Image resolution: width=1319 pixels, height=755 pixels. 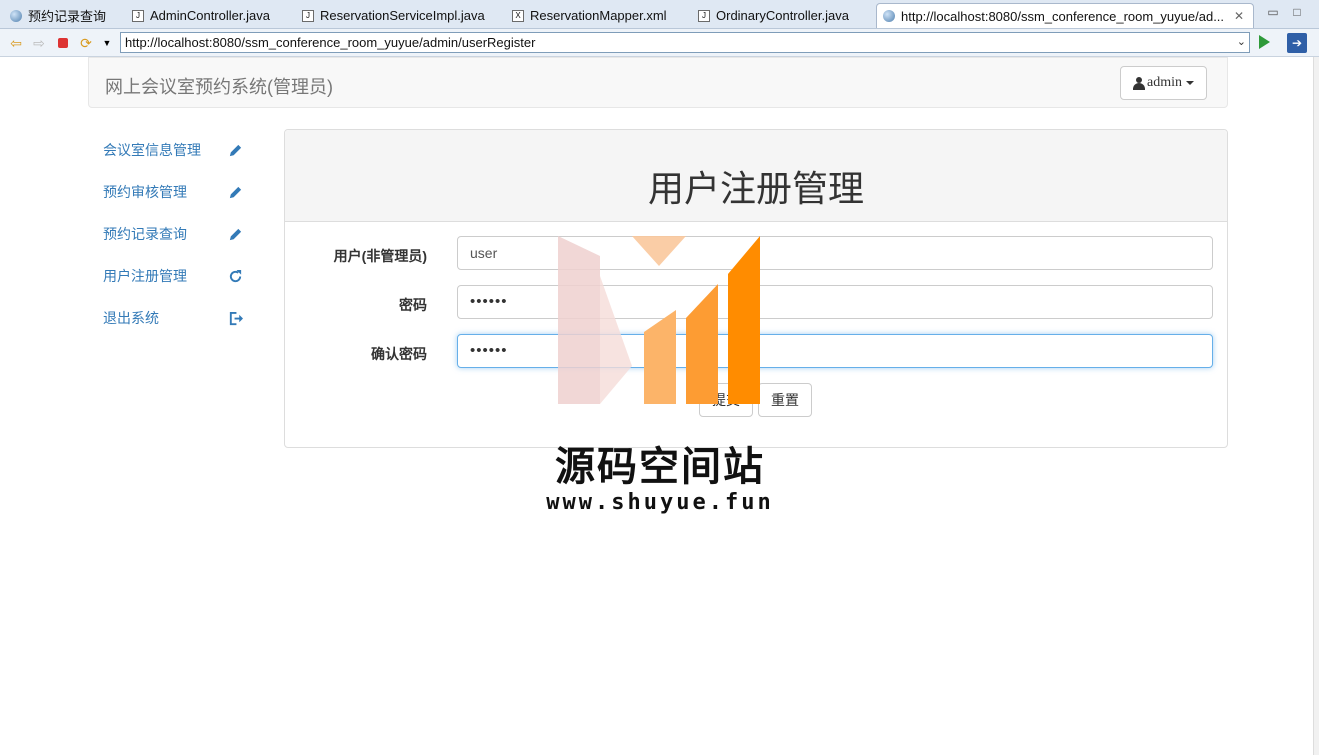 What do you see at coordinates (145, 276) in the screenshot?
I see `sidebar-item-label: 用户注册管理` at bounding box center [145, 276].